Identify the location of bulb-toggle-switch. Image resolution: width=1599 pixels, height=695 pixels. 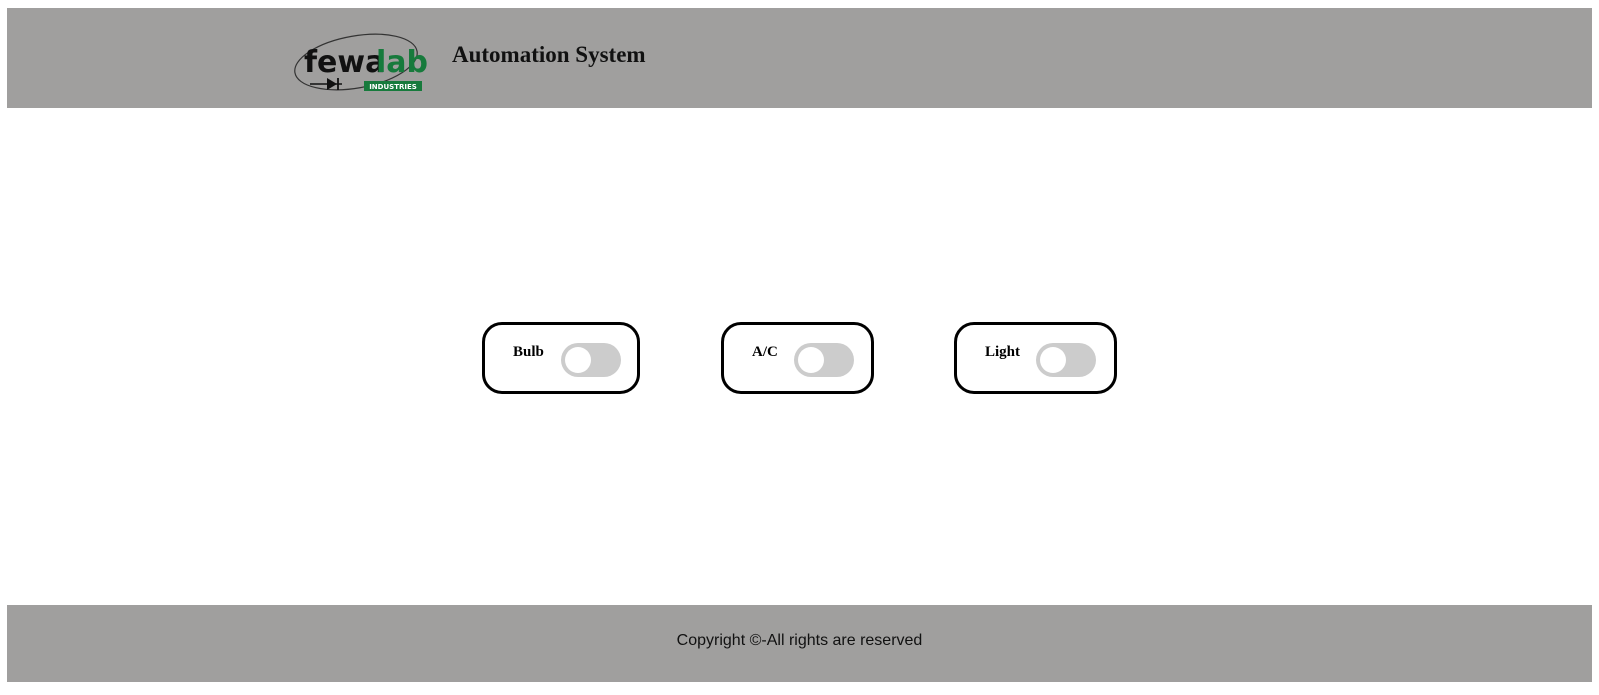
(591, 360).